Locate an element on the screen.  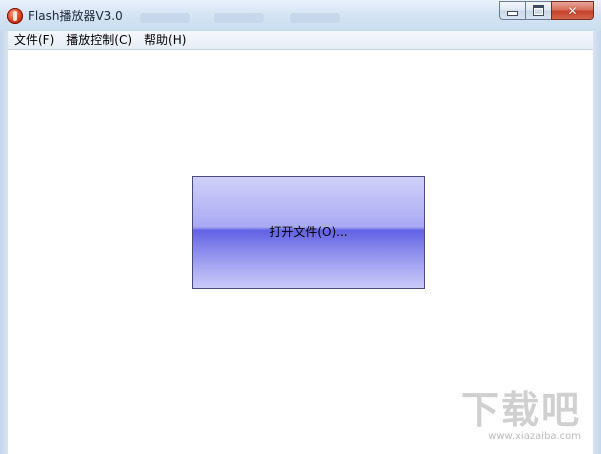
window-title: Flash播放器V3.0 is located at coordinates (75, 16).